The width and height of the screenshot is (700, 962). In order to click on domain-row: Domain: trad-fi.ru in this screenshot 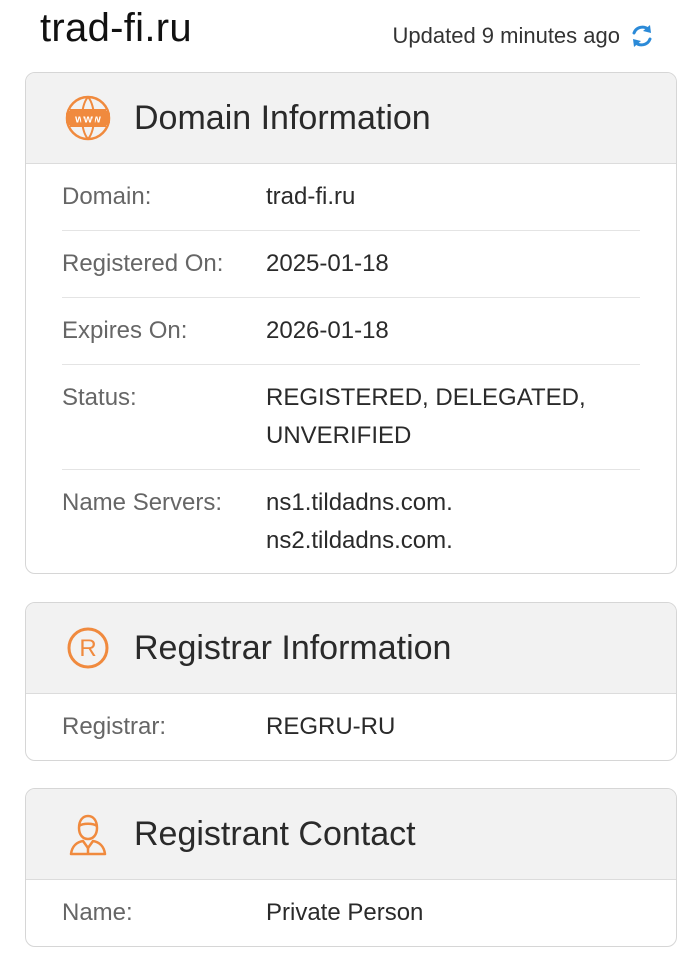, I will do `click(351, 197)`.